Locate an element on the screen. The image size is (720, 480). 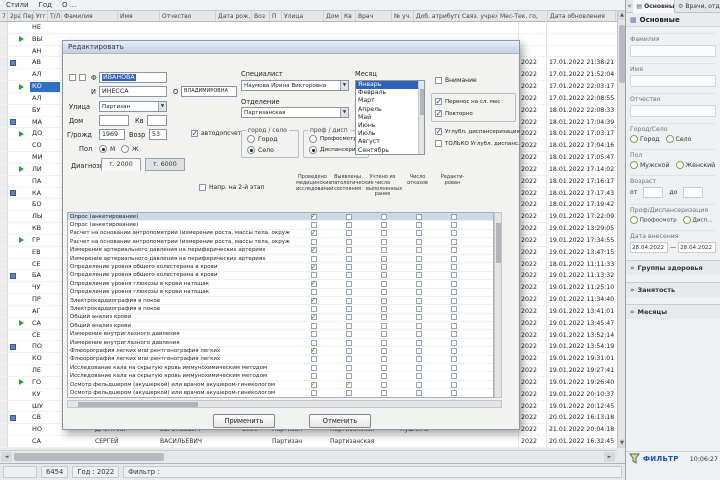
column-header: Воз is located at coordinates (261, 16).